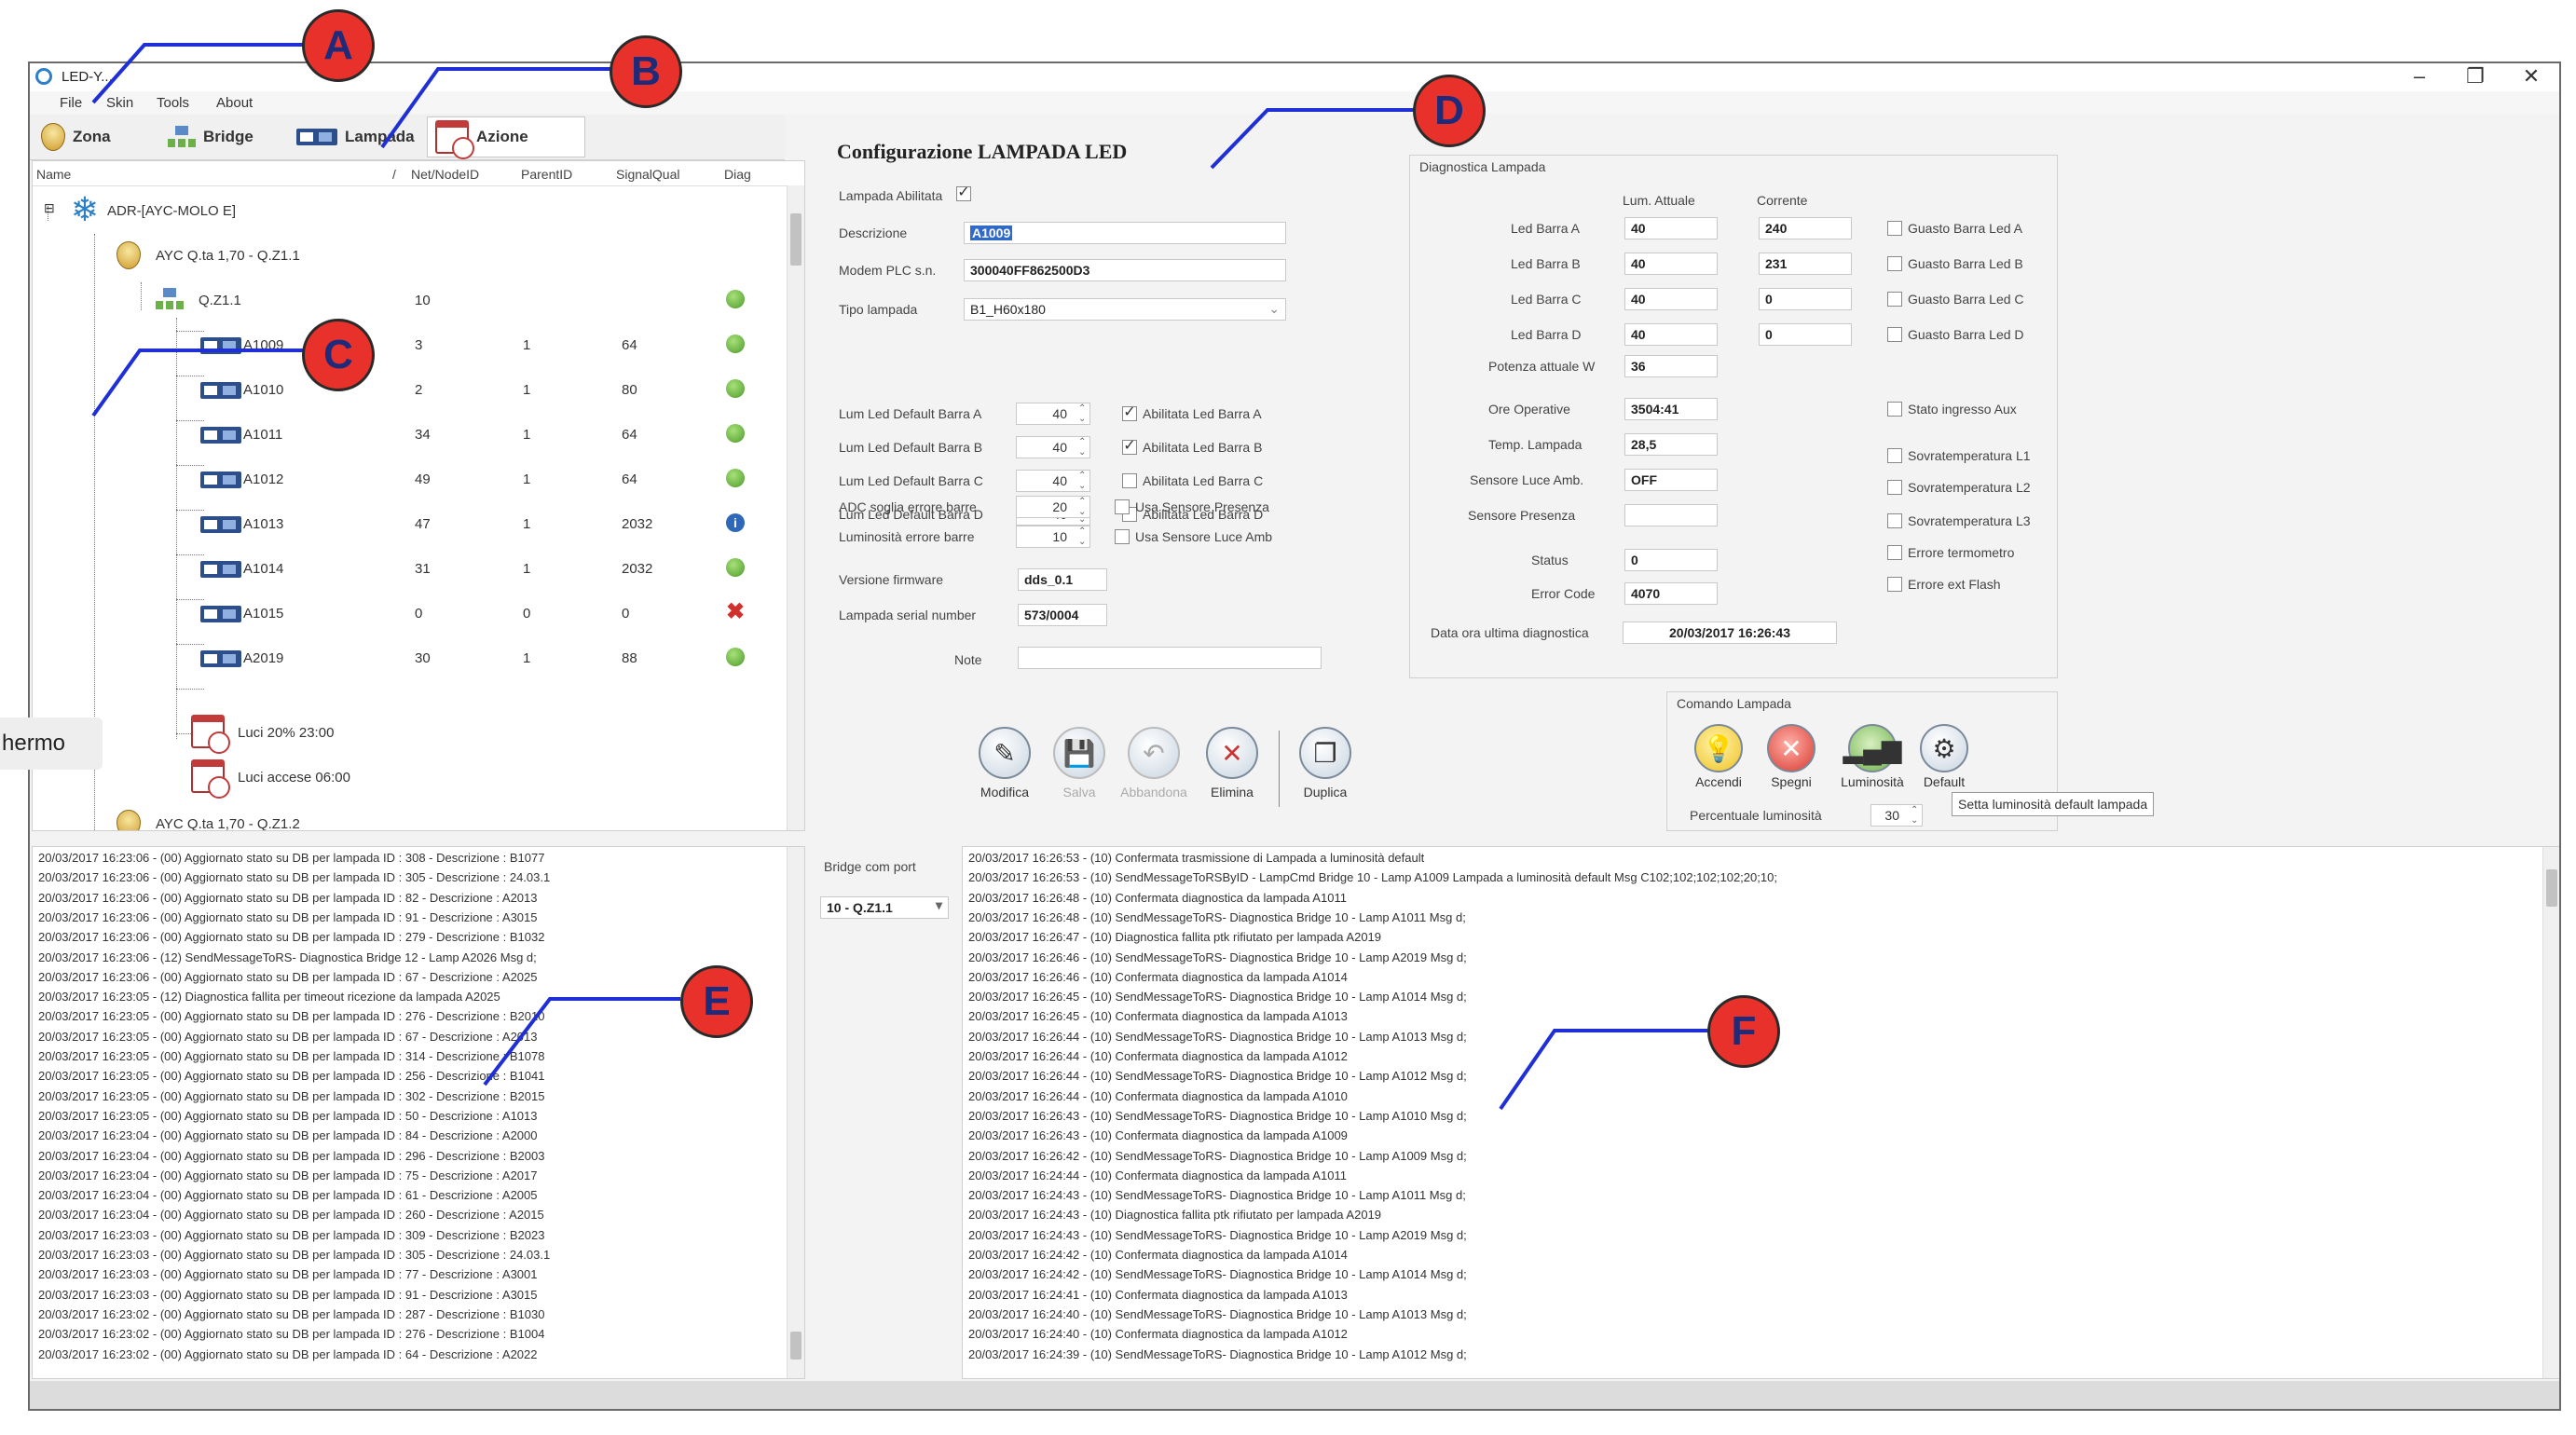 Image resolution: width=2576 pixels, height=1435 pixels. I want to click on arrow-f, so click(1603, 1070).